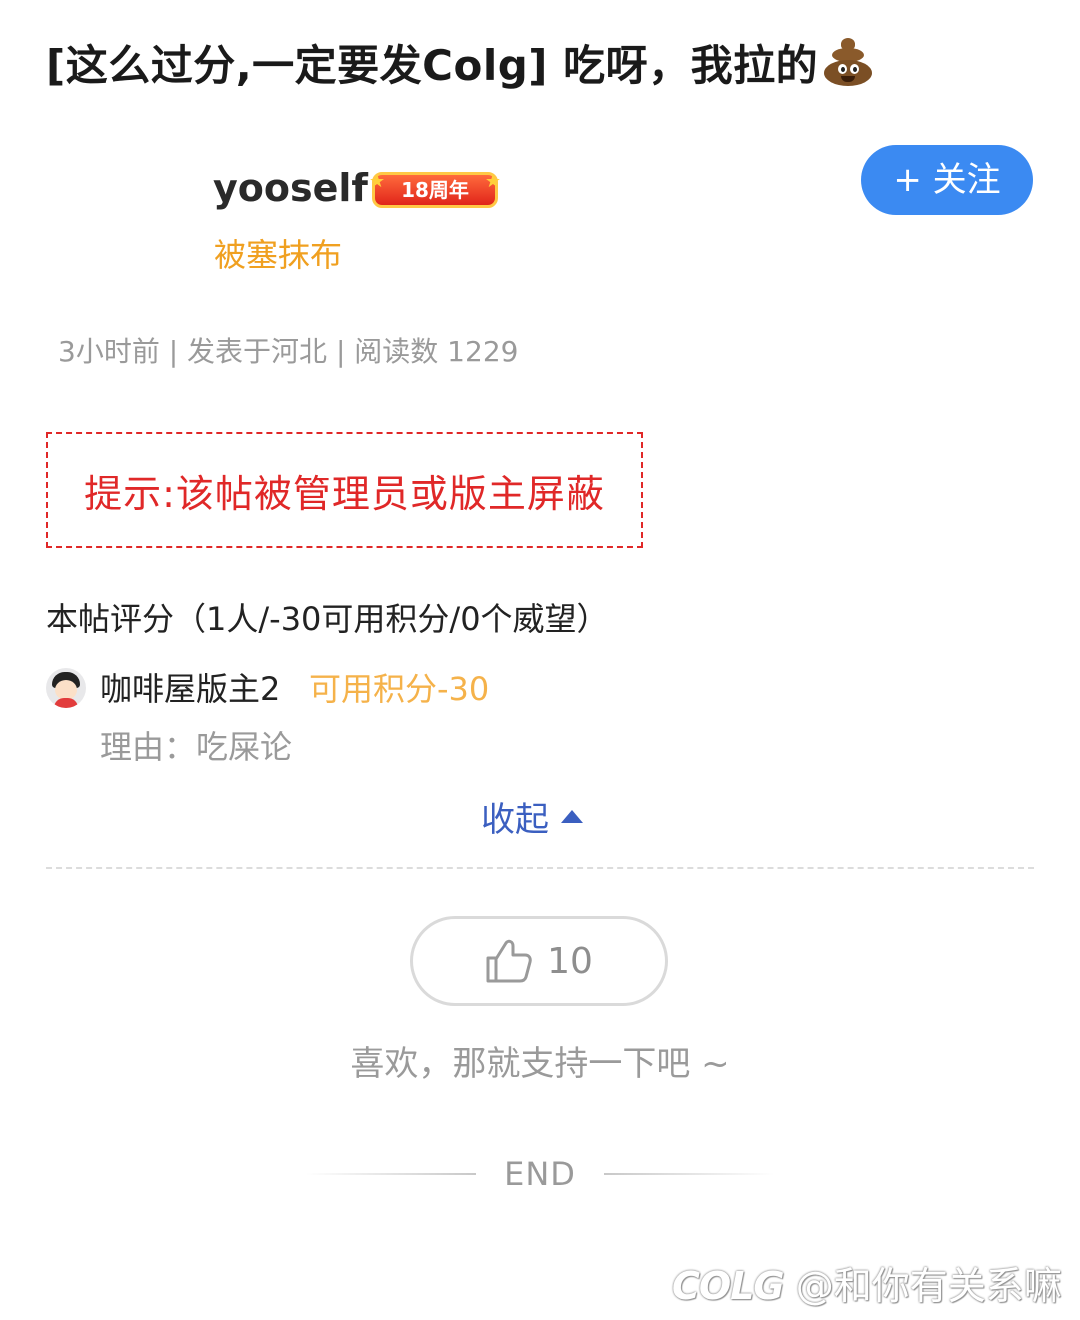 Image resolution: width=1080 pixels, height=1320 pixels. I want to click on watermark-logo: COLG, so click(728, 1286).